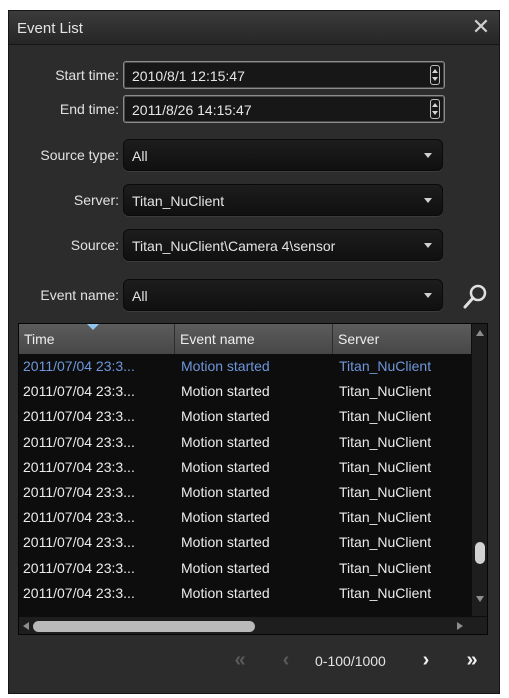  I want to click on table-header: Time Event name Server, so click(245, 339).